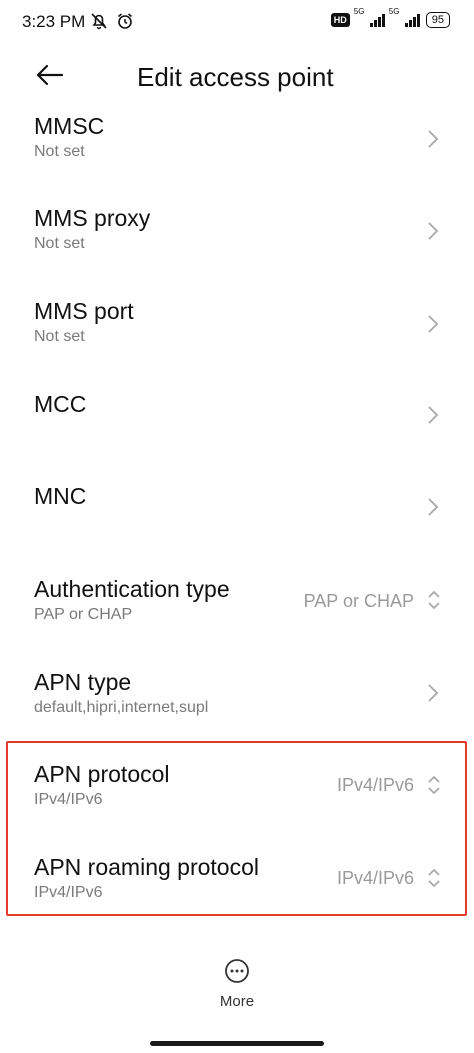  I want to click on setting-label: MCC, so click(60, 404).